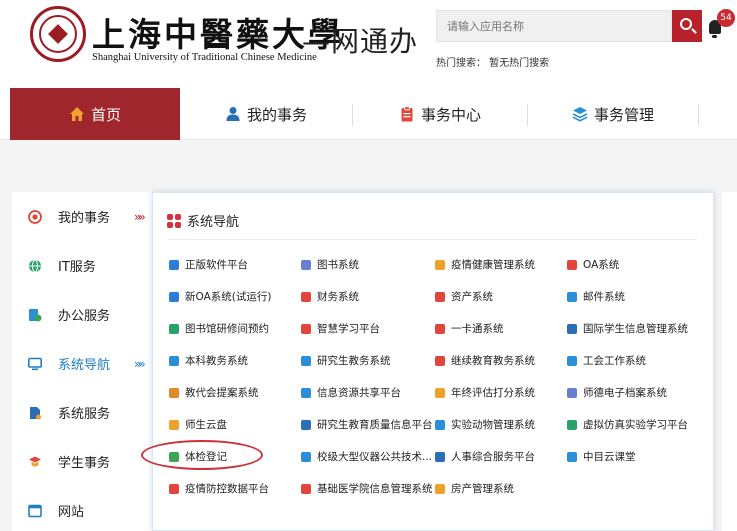 The width and height of the screenshot is (737, 531). What do you see at coordinates (233, 114) in the screenshot?
I see `user-icon` at bounding box center [233, 114].